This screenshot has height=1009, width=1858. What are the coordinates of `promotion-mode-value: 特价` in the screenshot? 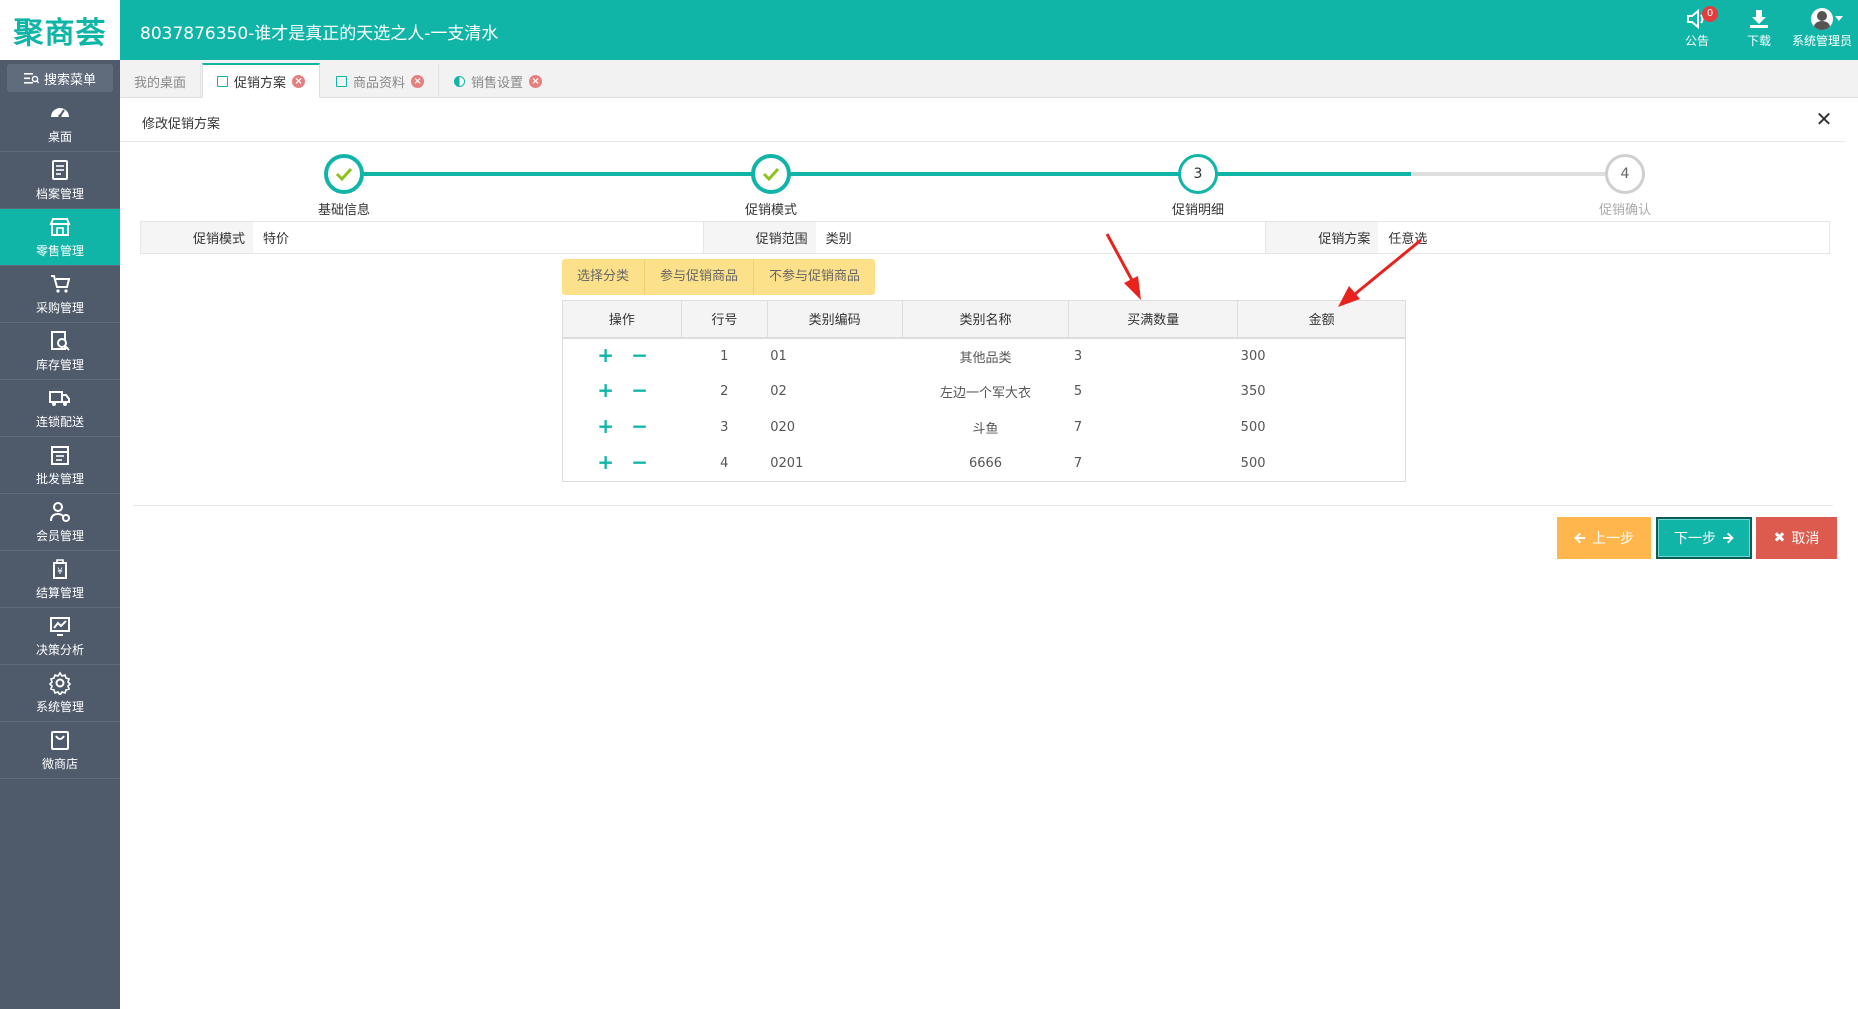 It's located at (478, 237).